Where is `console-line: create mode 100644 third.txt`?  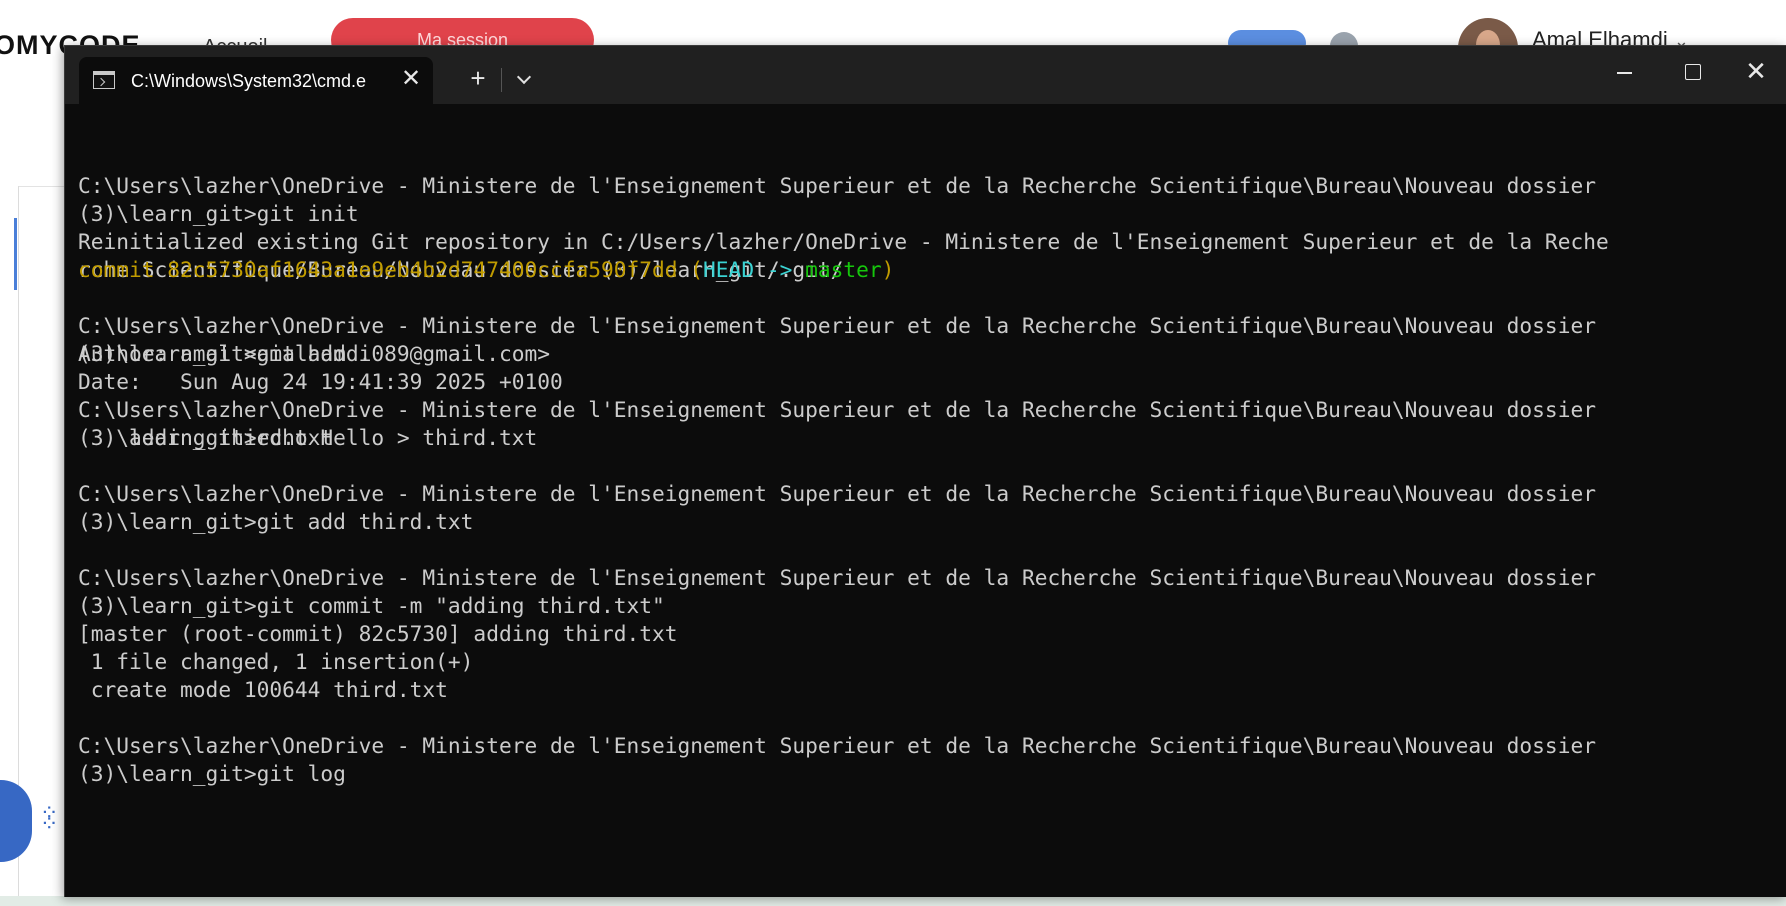 console-line: create mode 100644 third.txt is located at coordinates (263, 689).